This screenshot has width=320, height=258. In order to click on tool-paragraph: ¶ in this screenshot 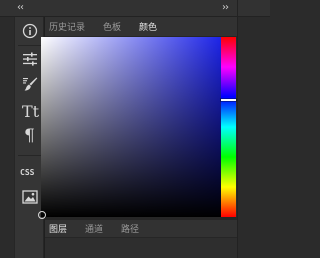, I will do `click(29, 135)`.